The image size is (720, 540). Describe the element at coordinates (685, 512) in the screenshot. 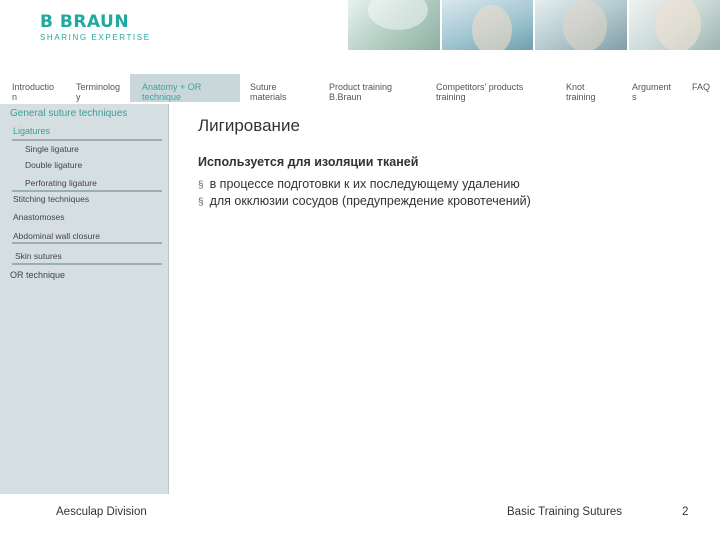

I see `page-number: 2` at that location.